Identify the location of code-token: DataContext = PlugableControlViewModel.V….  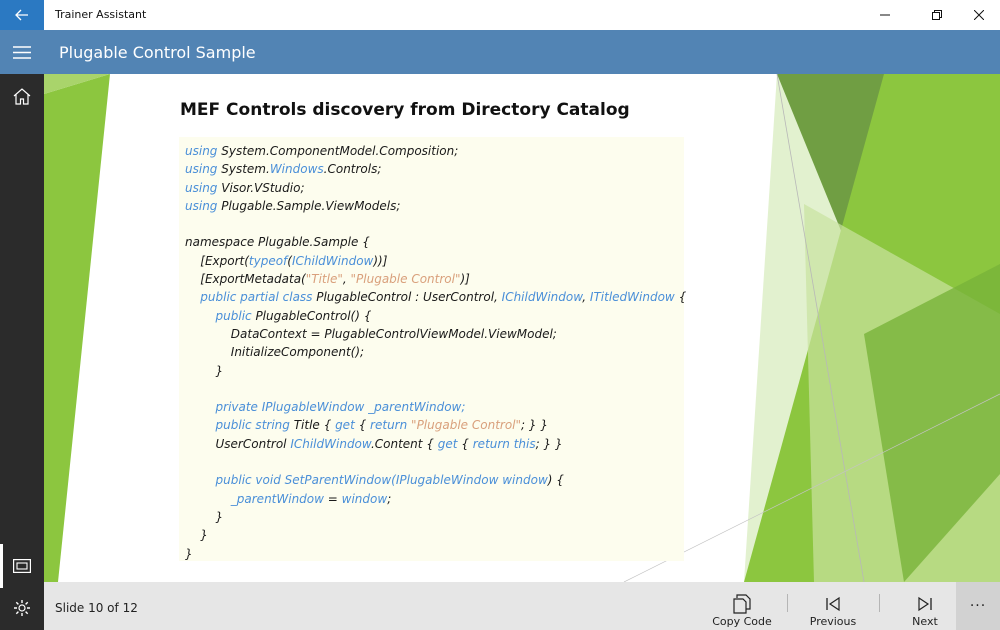
(371, 333).